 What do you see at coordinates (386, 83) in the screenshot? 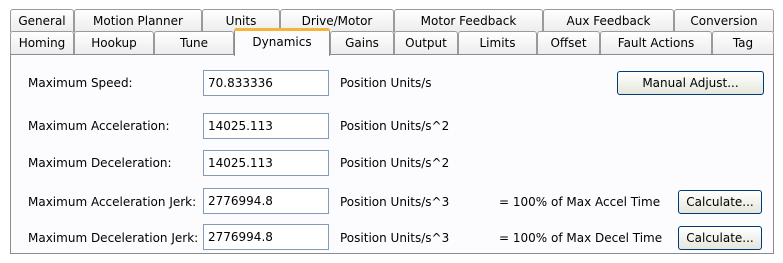
I see `max-speed-unit: Position Units/s` at bounding box center [386, 83].